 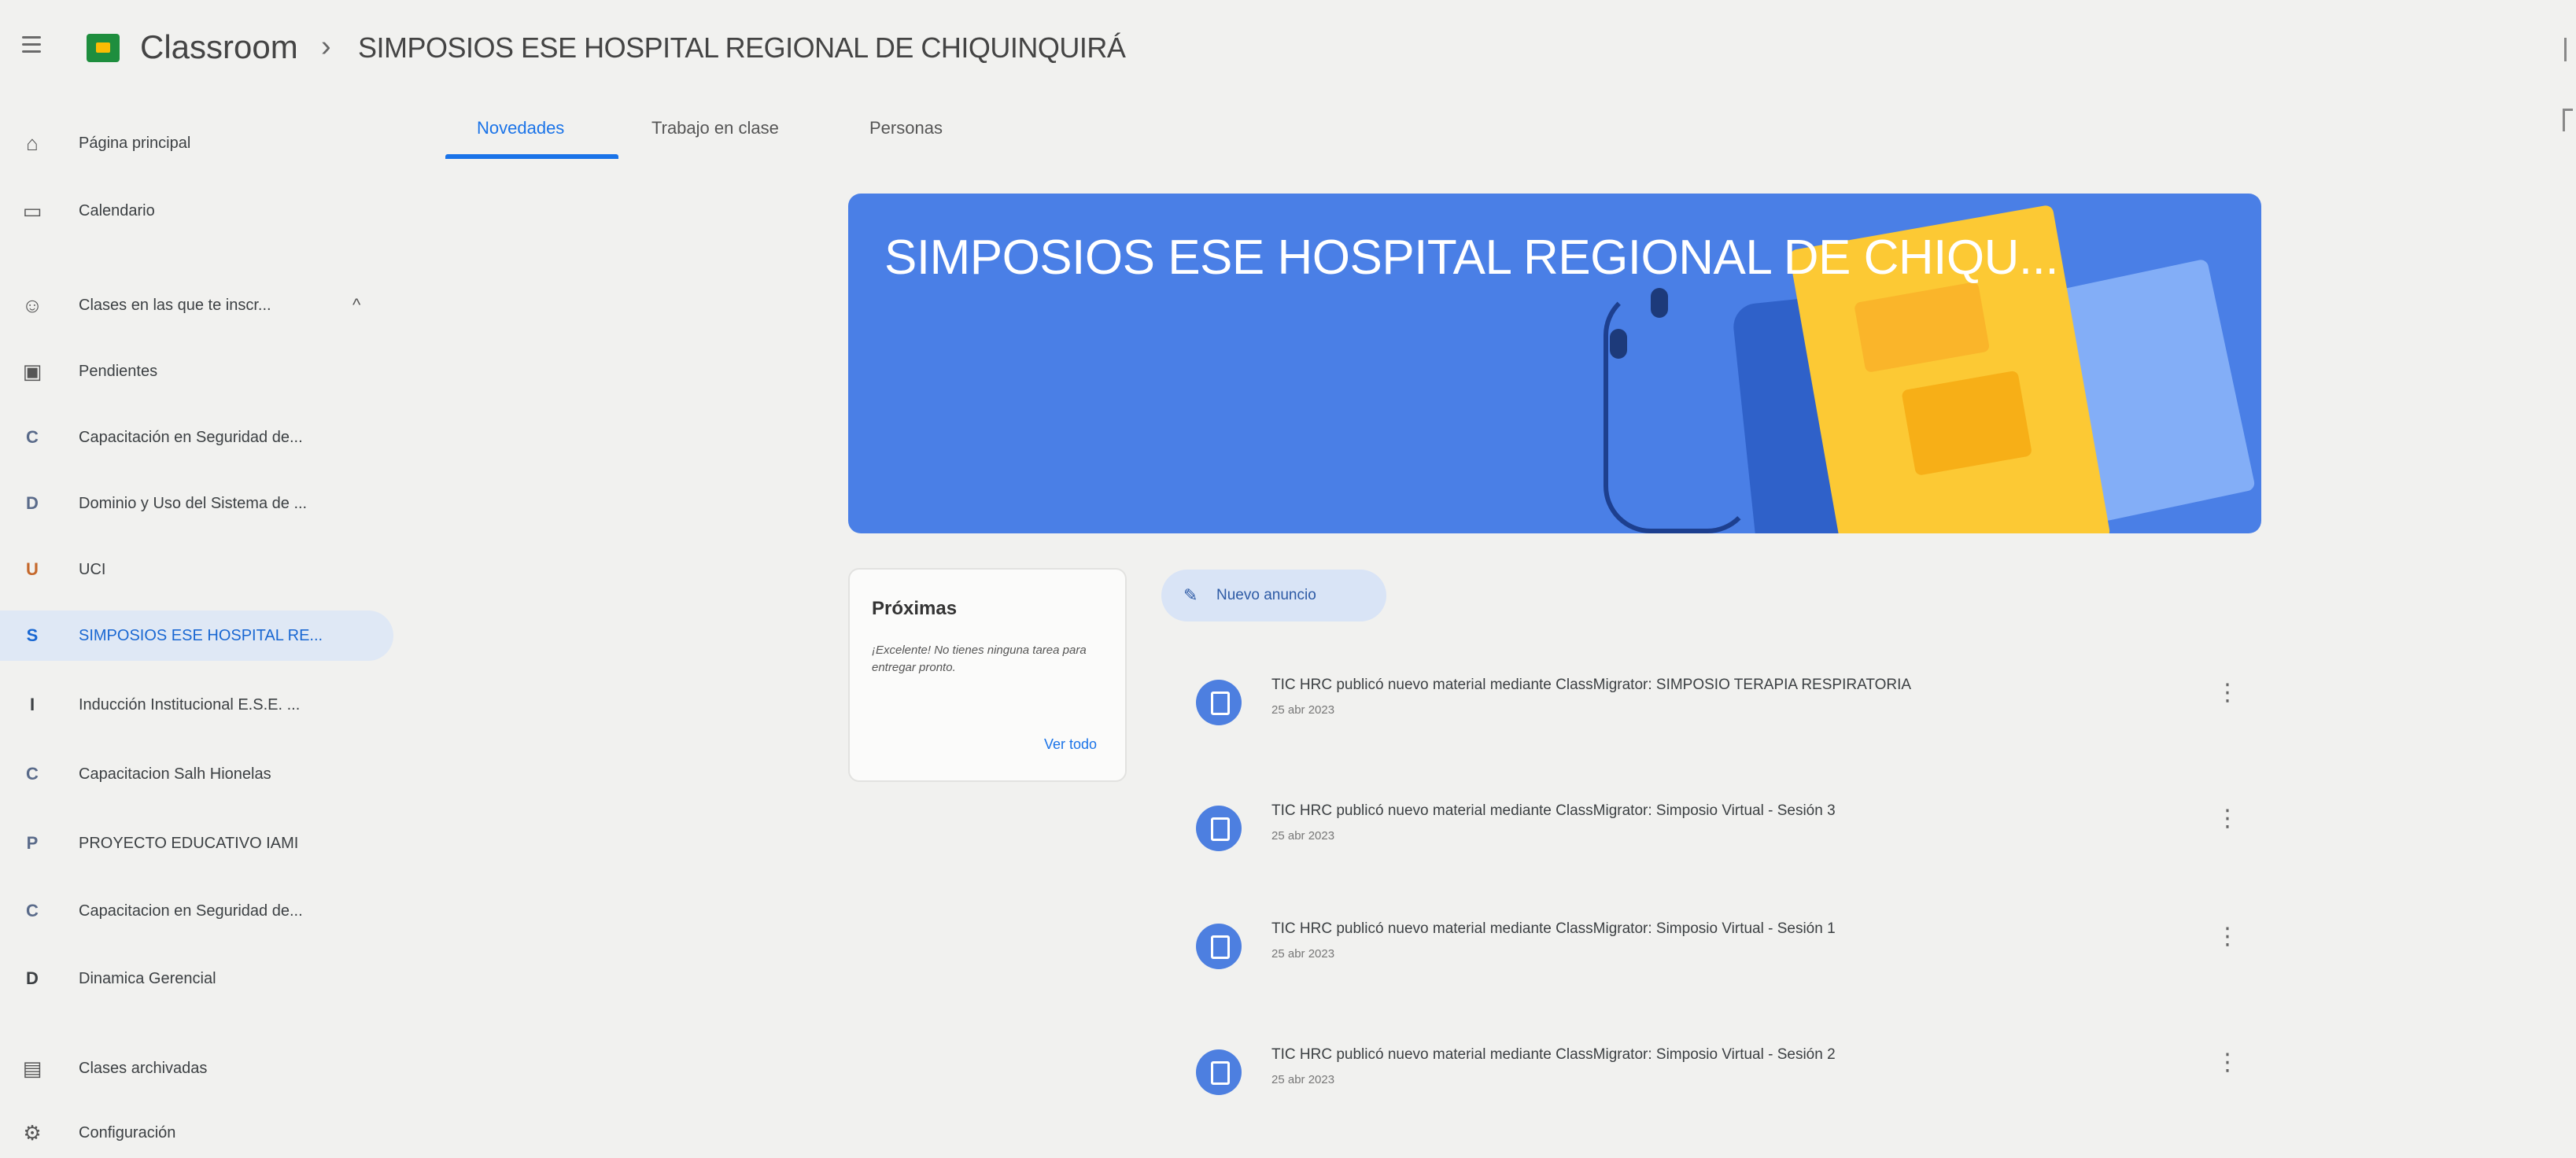 I want to click on sidebar-item-home: ⌂ Página principal, so click(x=205, y=143).